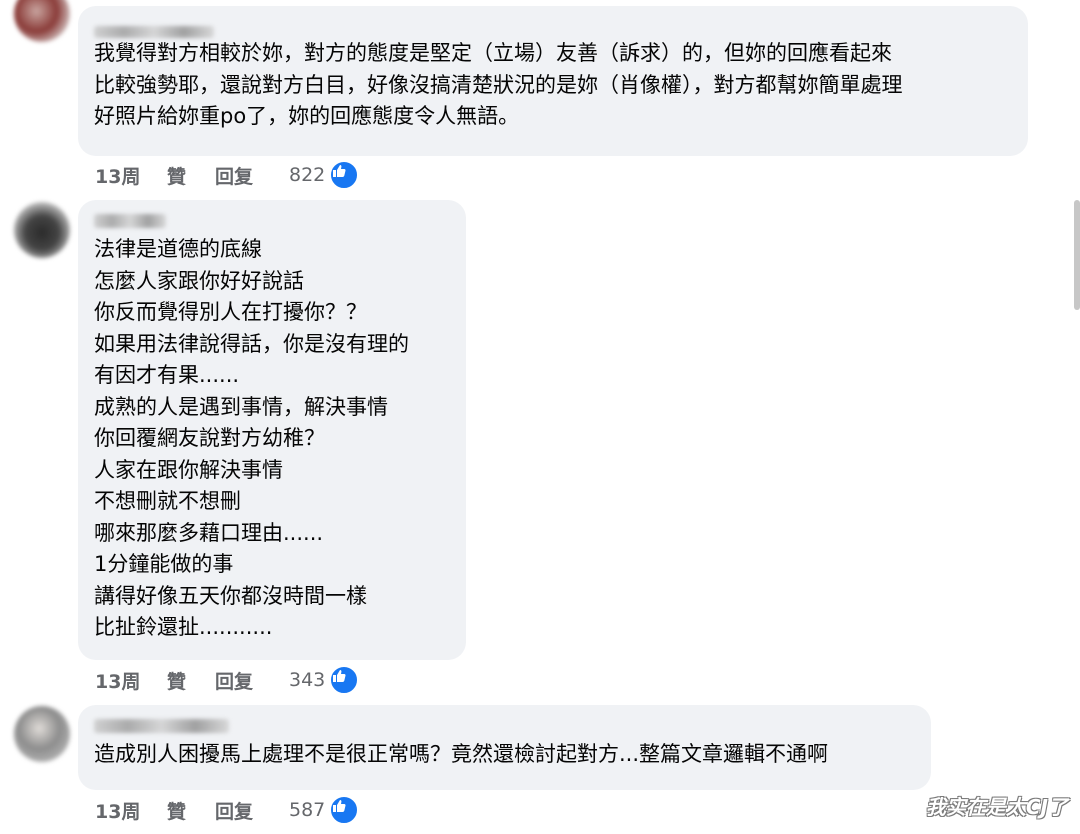  I want to click on comment-text: 造成別人困擾馬上處理不是很正常嗎？竟然還檢討起對方...整篇文章邏輯不通啊, so click(461, 754).